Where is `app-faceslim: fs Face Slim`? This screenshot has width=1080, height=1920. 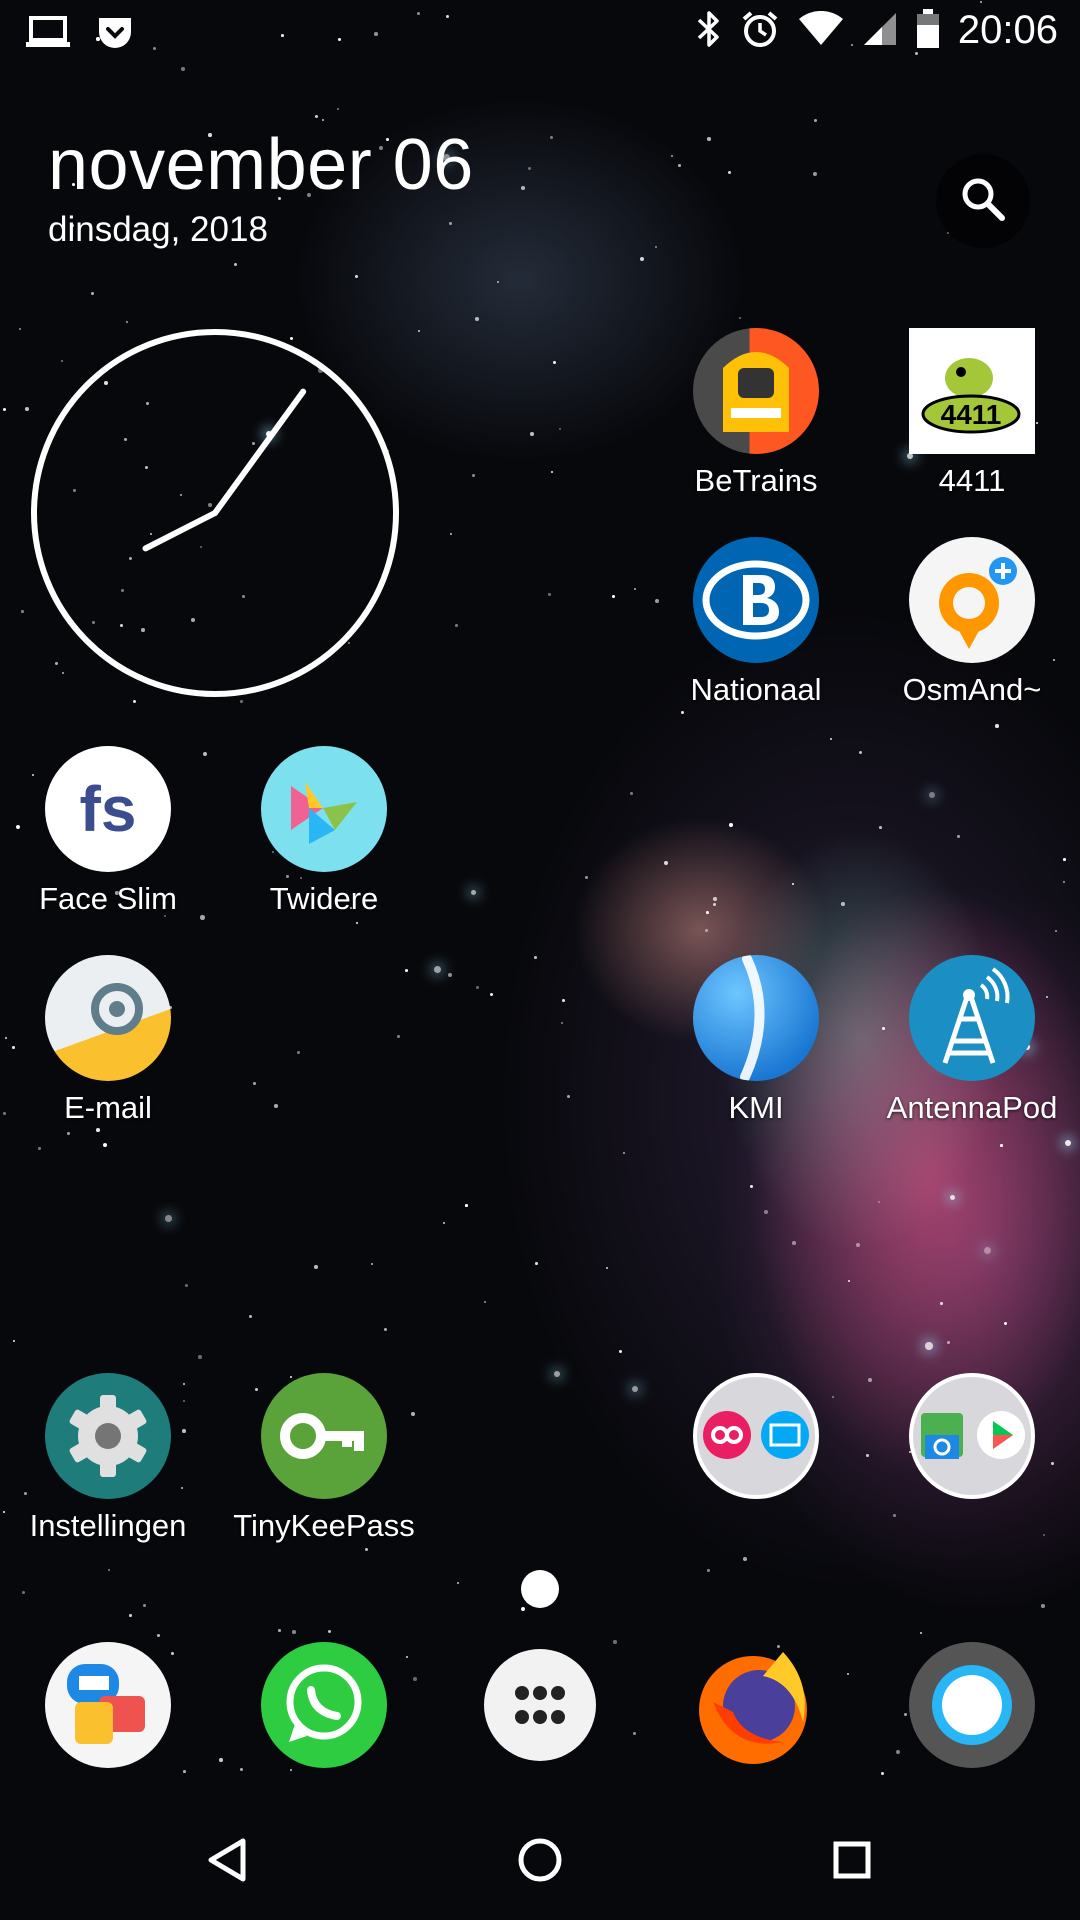
app-faceslim: fs Face Slim is located at coordinates (108, 832).